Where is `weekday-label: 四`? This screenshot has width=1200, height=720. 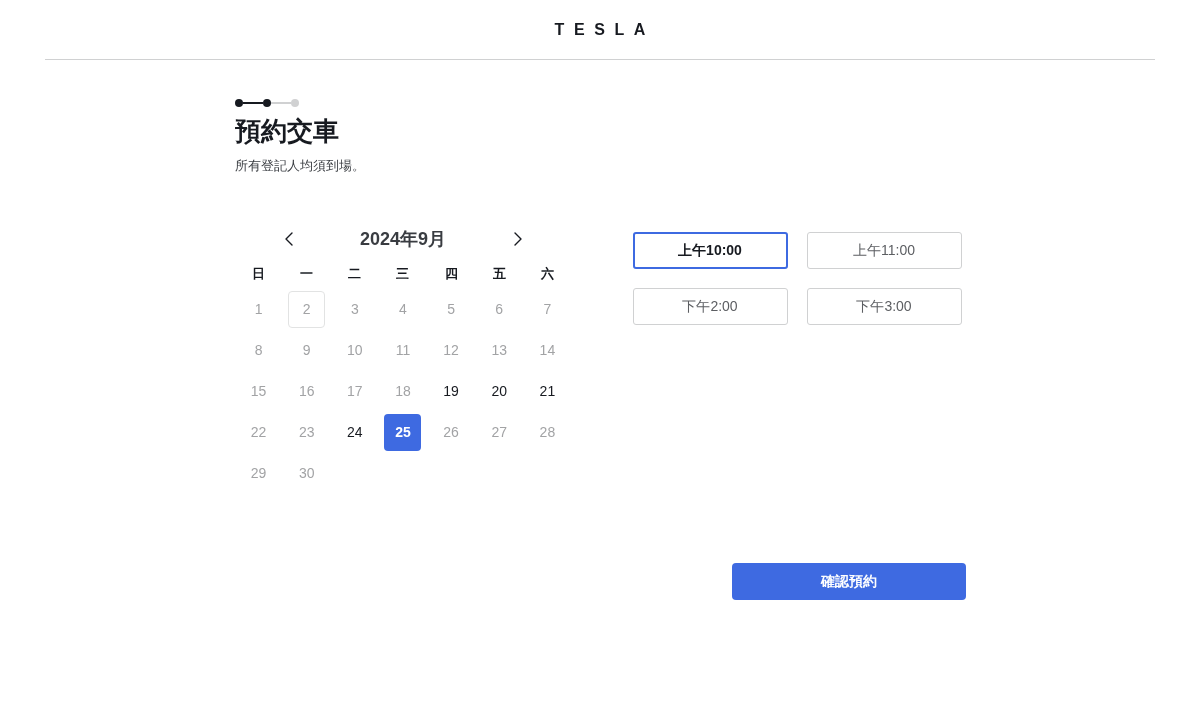
weekday-label: 四 is located at coordinates (451, 274).